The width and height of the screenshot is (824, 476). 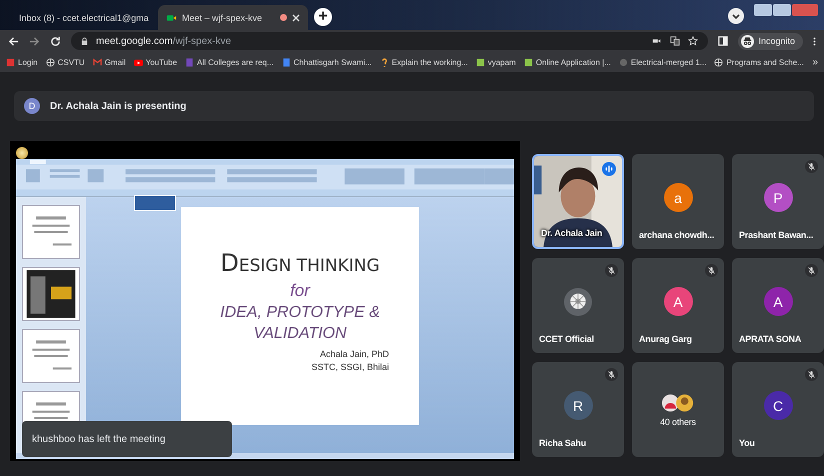 What do you see at coordinates (22, 62) in the screenshot?
I see `bookmark-item: Login` at bounding box center [22, 62].